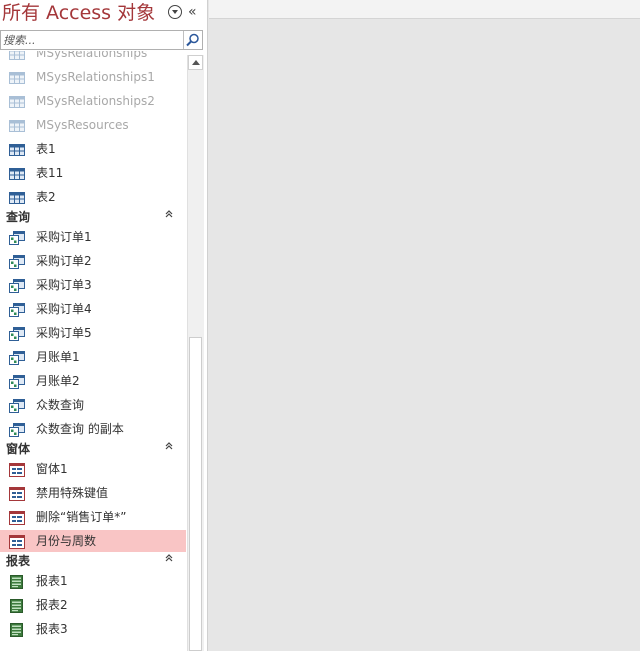 Image resolution: width=640 pixels, height=651 pixels. What do you see at coordinates (195, 494) in the screenshot?
I see `scroll-thumb` at bounding box center [195, 494].